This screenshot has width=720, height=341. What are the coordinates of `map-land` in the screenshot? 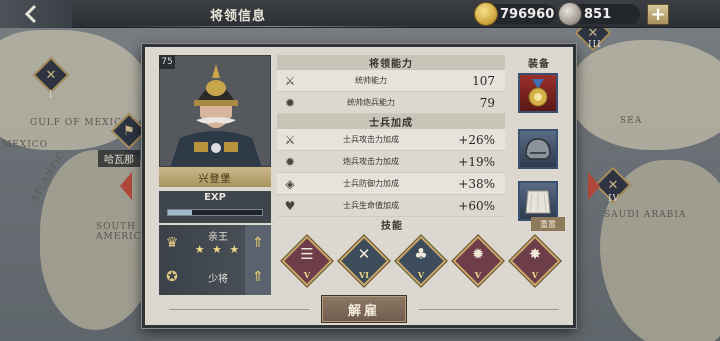 It's located at (645, 95).